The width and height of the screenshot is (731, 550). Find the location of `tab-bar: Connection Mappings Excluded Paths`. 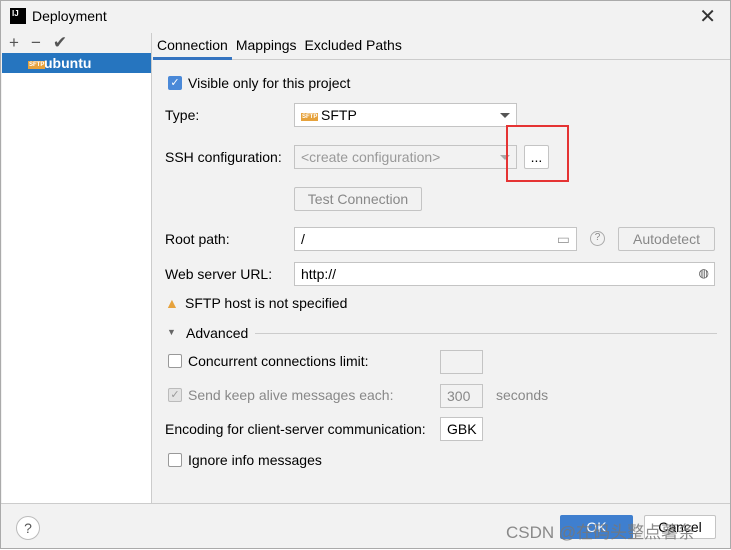

tab-bar: Connection Mappings Excluded Paths is located at coordinates (441, 46).